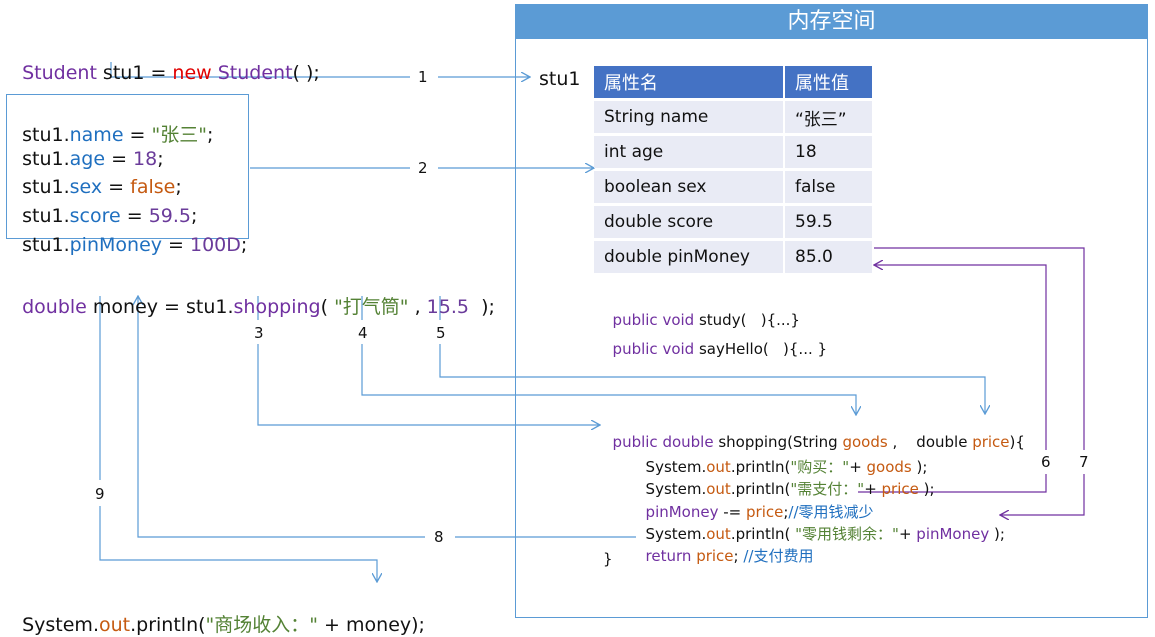 This screenshot has width=1155, height=637. Describe the element at coordinates (423, 77) in the screenshot. I see `arrow-label-1: 1` at that location.